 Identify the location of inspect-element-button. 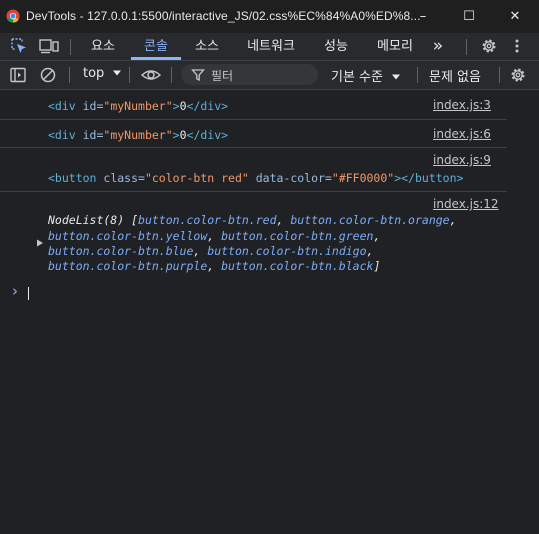
(19, 46).